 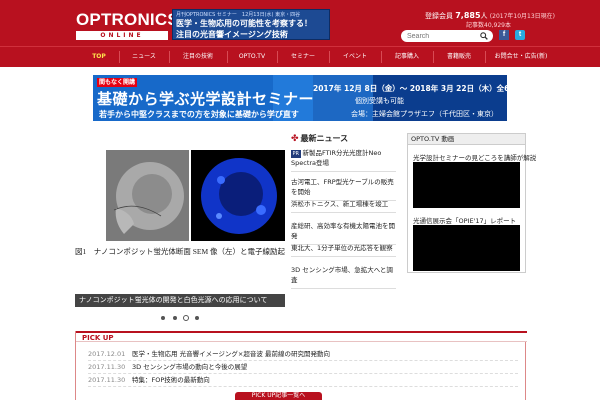 What do you see at coordinates (459, 57) in the screenshot?
I see `nav-item-books: 書籍販売` at bounding box center [459, 57].